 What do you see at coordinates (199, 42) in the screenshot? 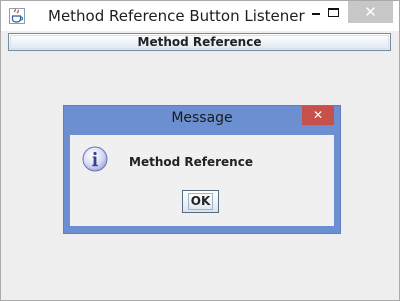
I see `method-reference-button: Method Reference` at bounding box center [199, 42].